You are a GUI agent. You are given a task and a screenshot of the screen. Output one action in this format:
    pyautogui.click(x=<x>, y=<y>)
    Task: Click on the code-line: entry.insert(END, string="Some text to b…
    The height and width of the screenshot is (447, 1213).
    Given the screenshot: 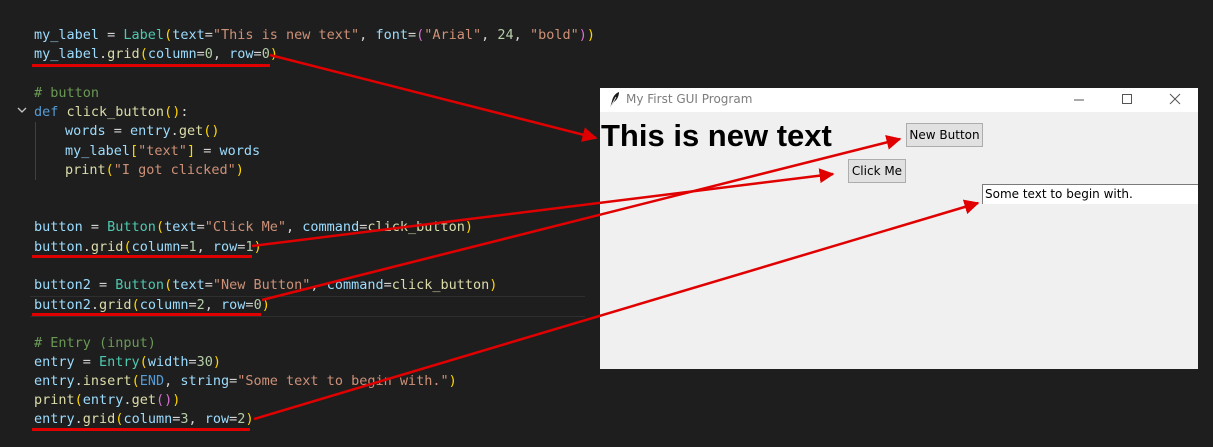 What is the action you would take?
    pyautogui.click(x=245, y=381)
    